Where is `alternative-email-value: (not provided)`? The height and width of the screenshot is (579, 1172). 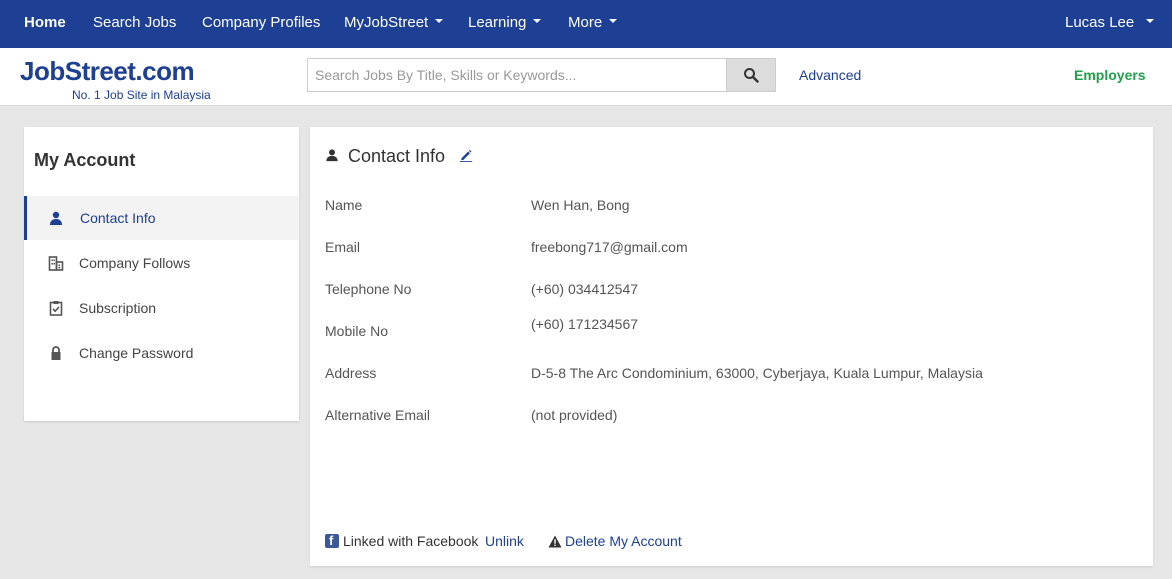
alternative-email-value: (not provided) is located at coordinates (574, 415).